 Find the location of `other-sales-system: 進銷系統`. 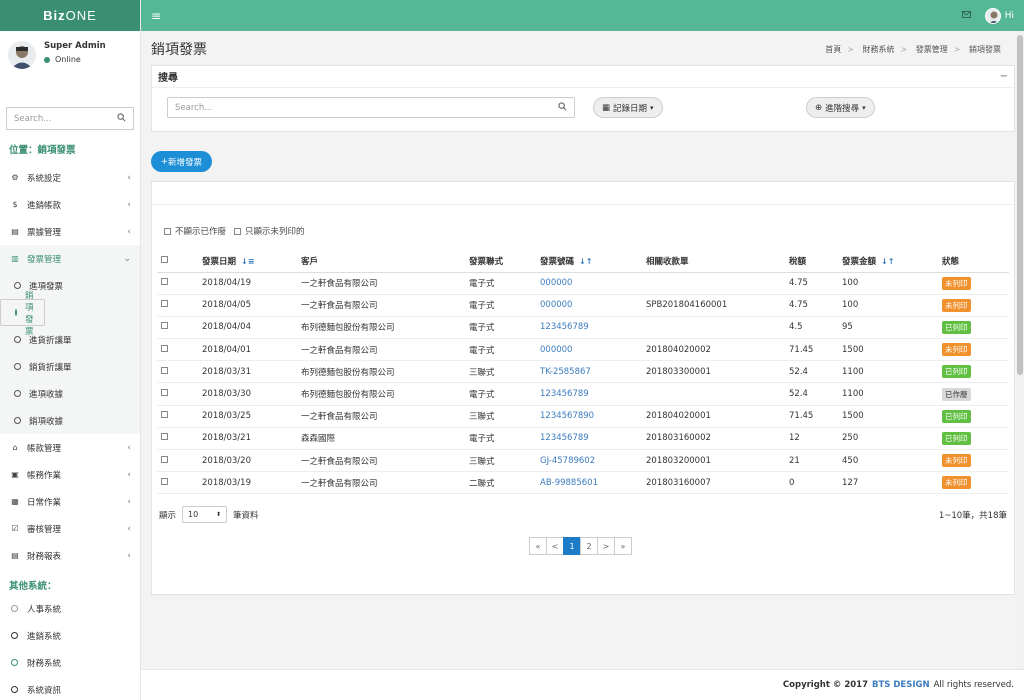

other-sales-system: 進銷系統 is located at coordinates (70, 635).